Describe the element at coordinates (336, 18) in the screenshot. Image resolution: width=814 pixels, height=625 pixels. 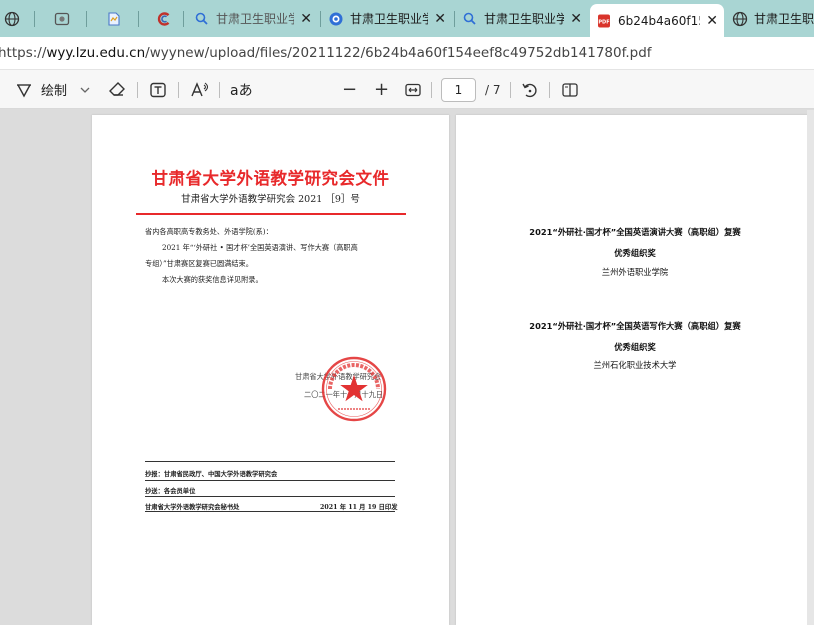
I see `site-logo-icon` at that location.